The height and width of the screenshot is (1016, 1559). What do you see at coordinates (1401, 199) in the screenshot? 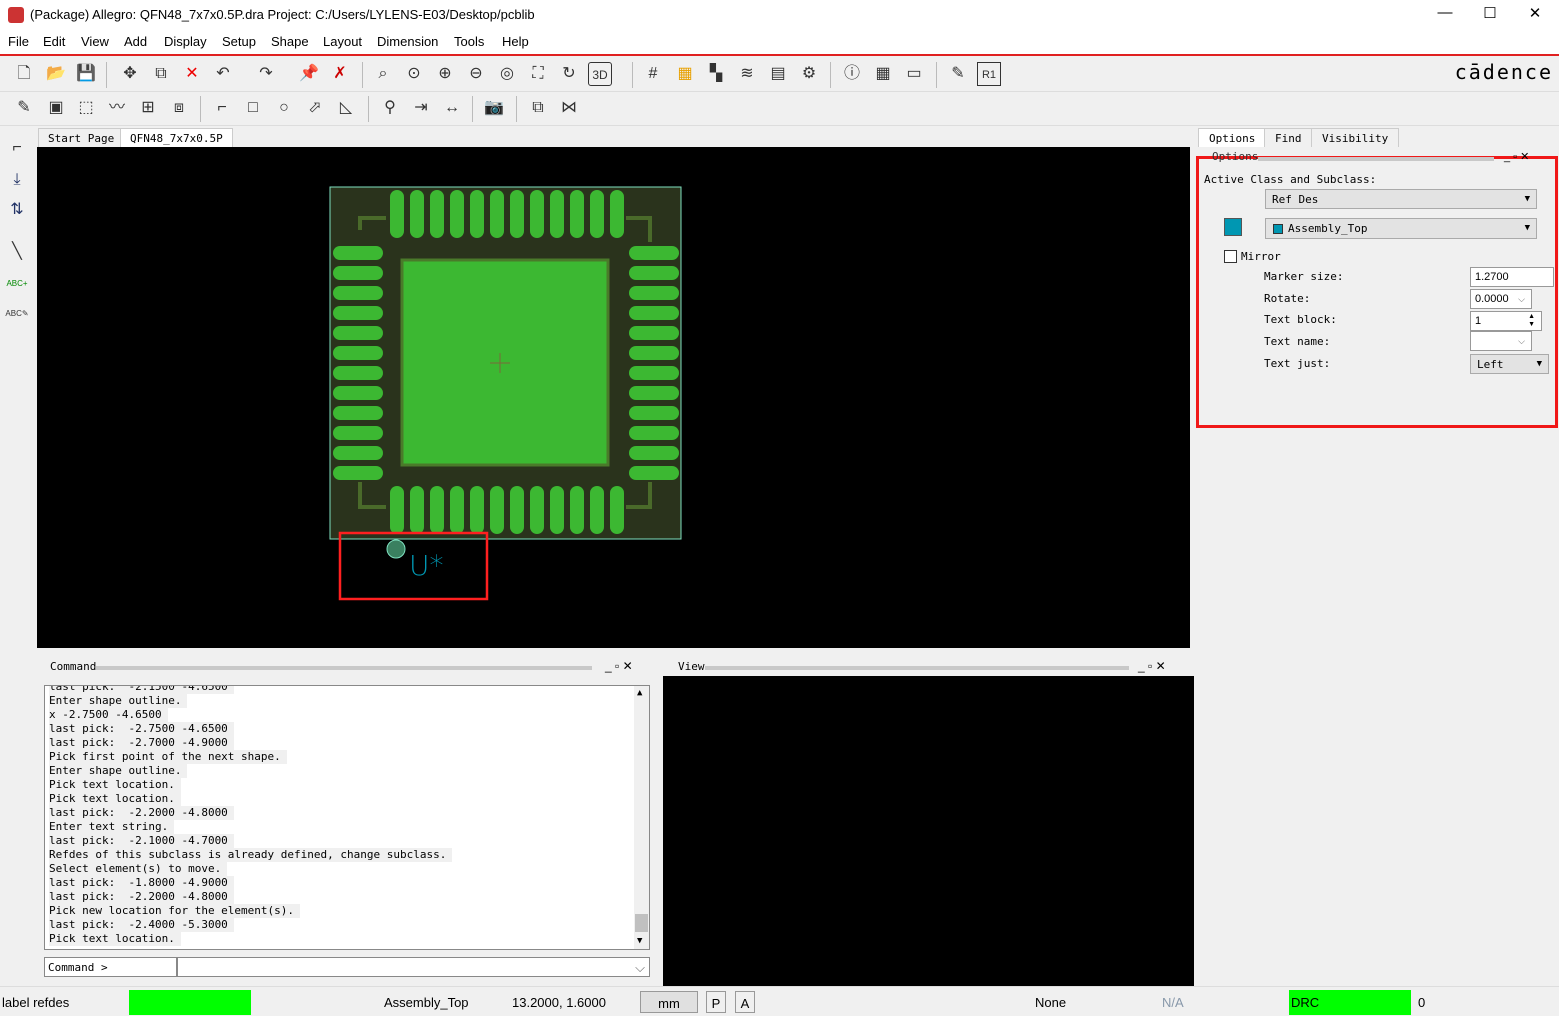
I see `class-dropdown: Ref Des ▼` at bounding box center [1401, 199].